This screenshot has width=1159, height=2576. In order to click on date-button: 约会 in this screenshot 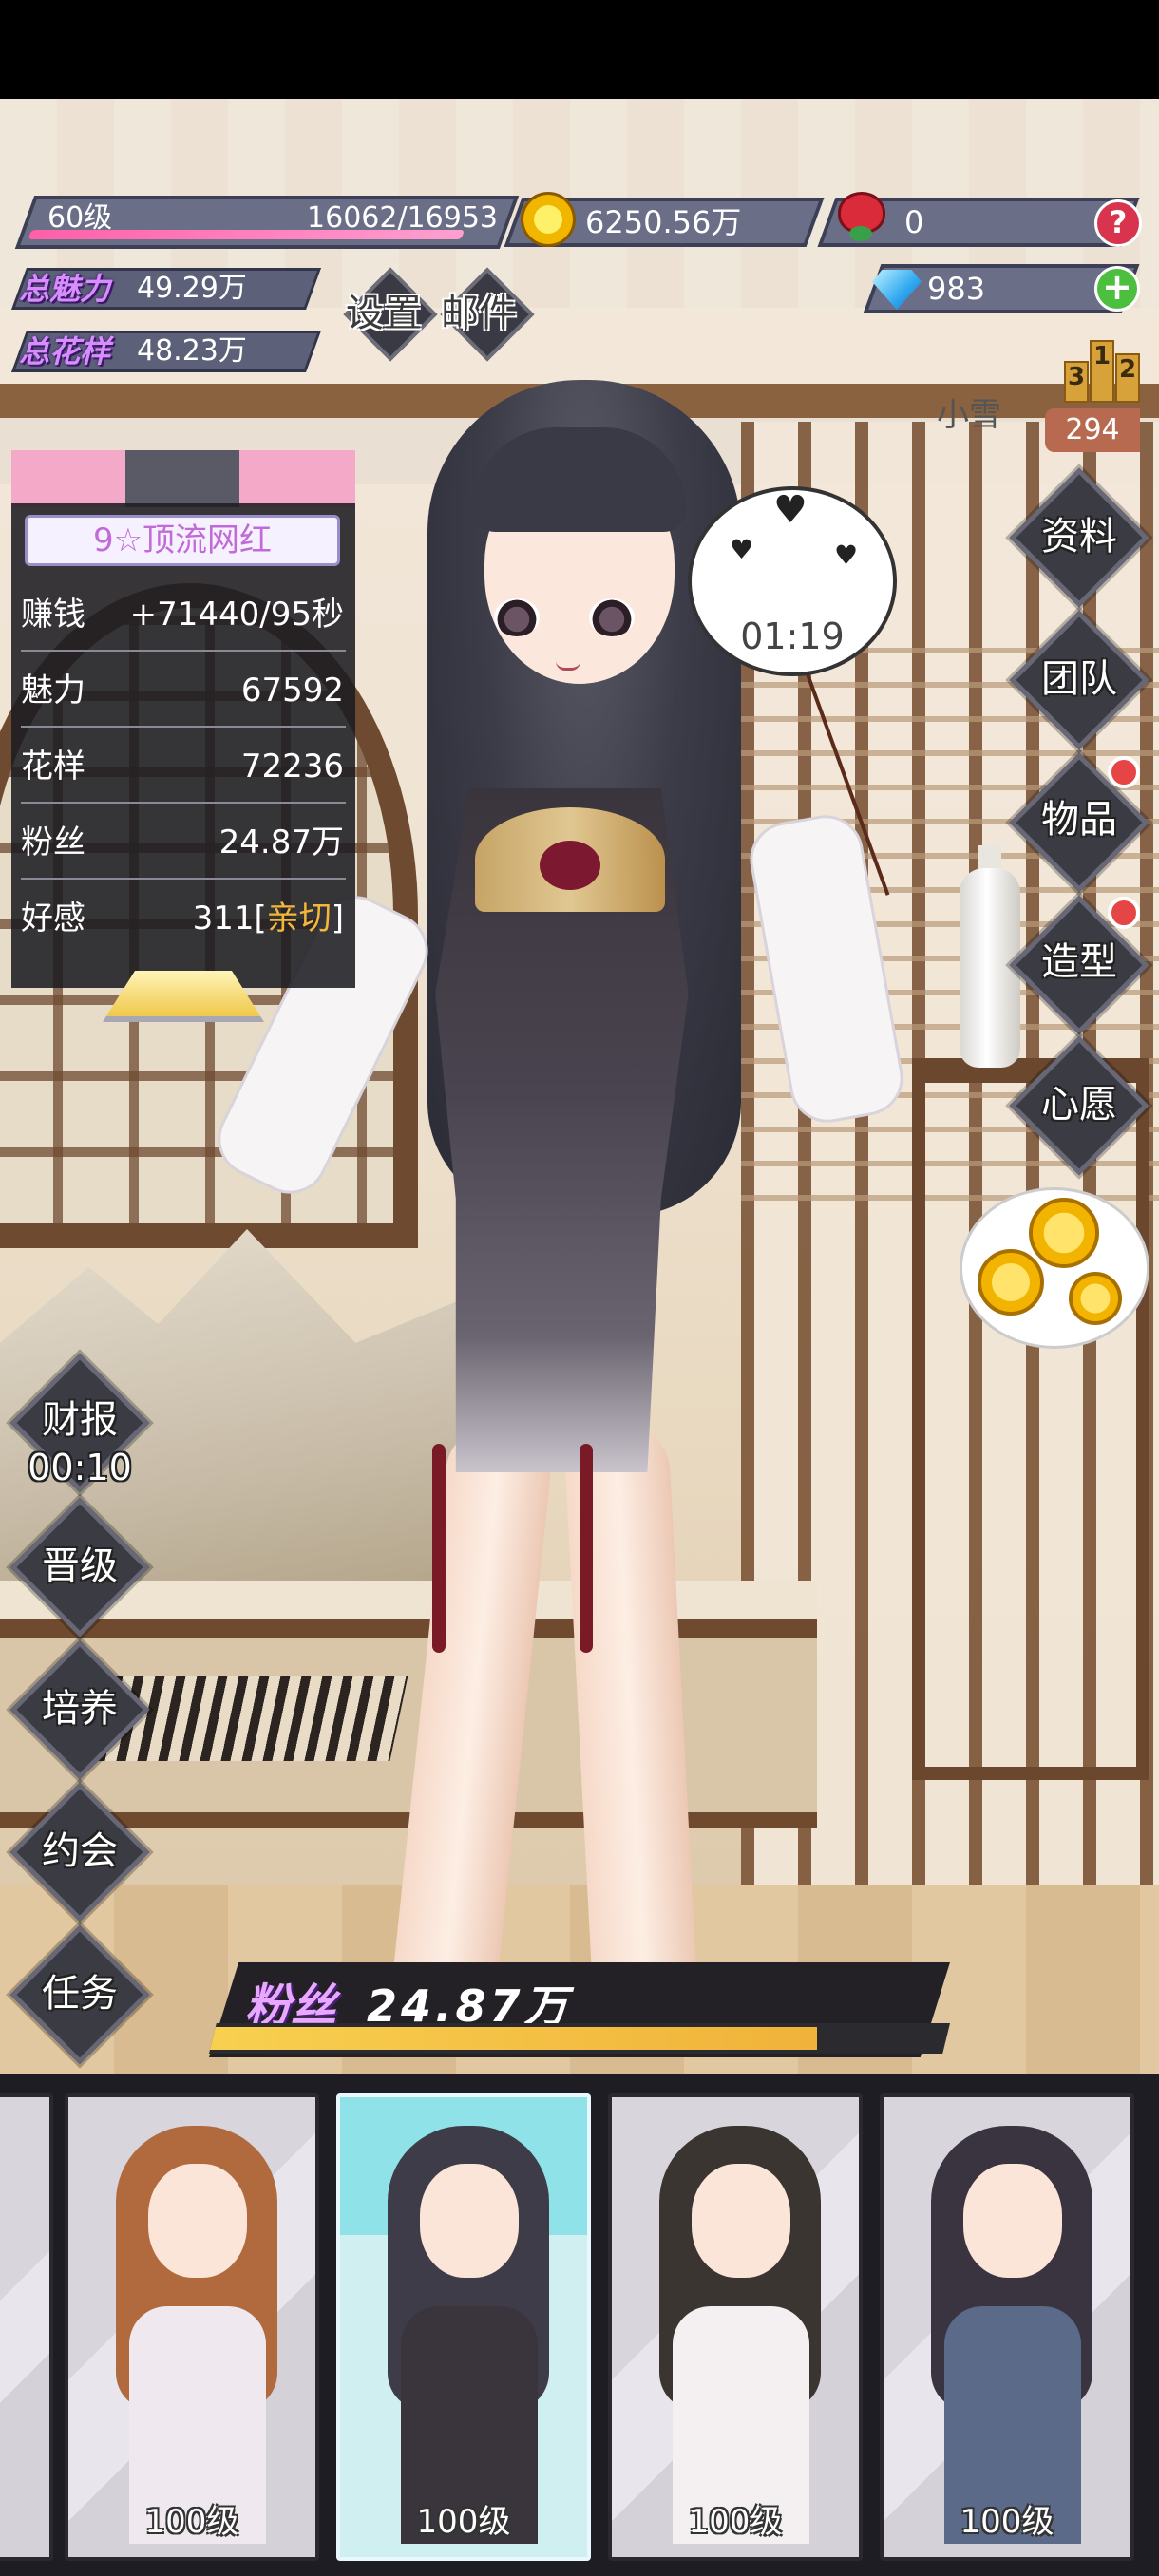, I will do `click(80, 1851)`.